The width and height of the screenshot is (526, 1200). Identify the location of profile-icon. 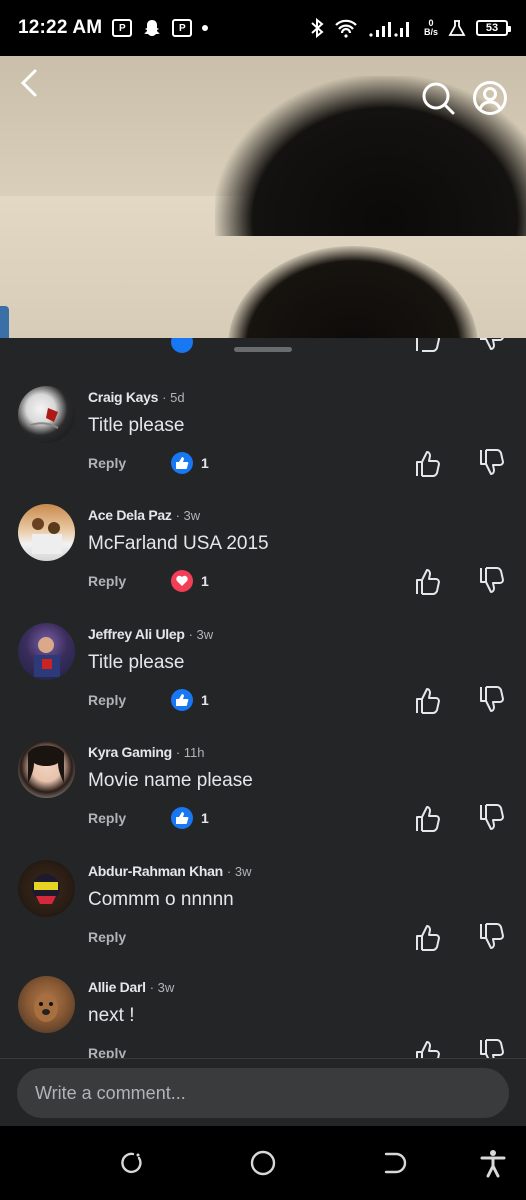
(490, 98).